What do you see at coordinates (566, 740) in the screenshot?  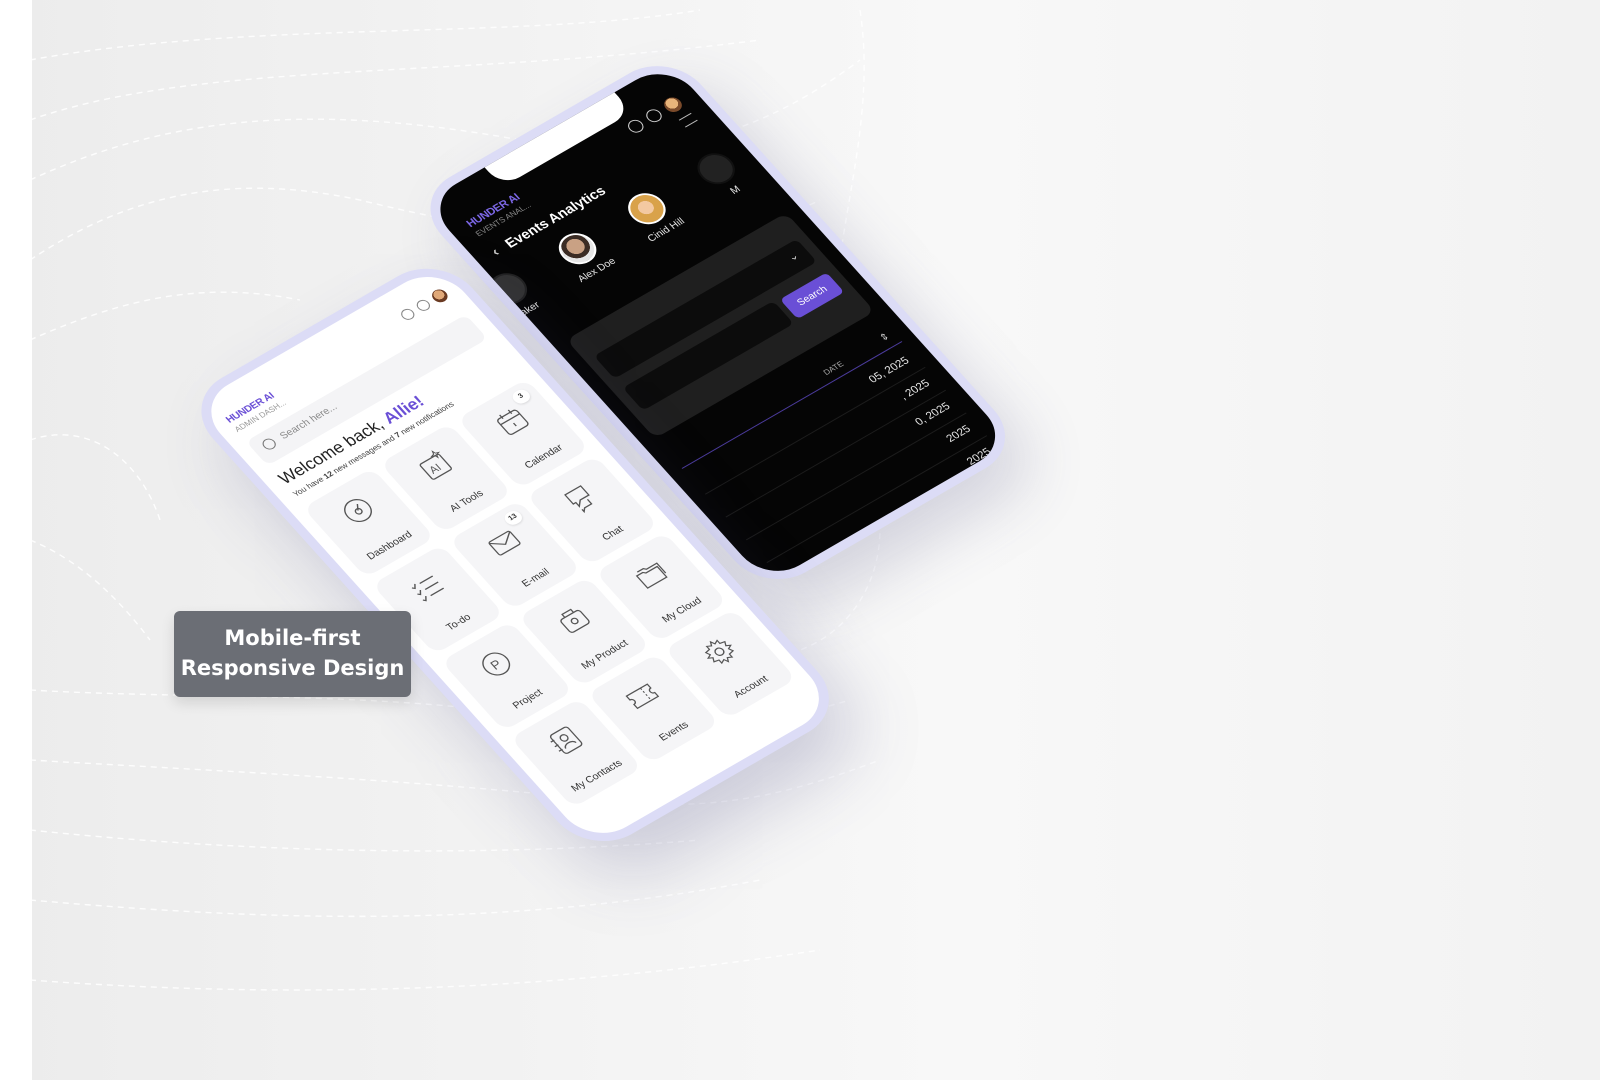 I see `contacts-icon` at bounding box center [566, 740].